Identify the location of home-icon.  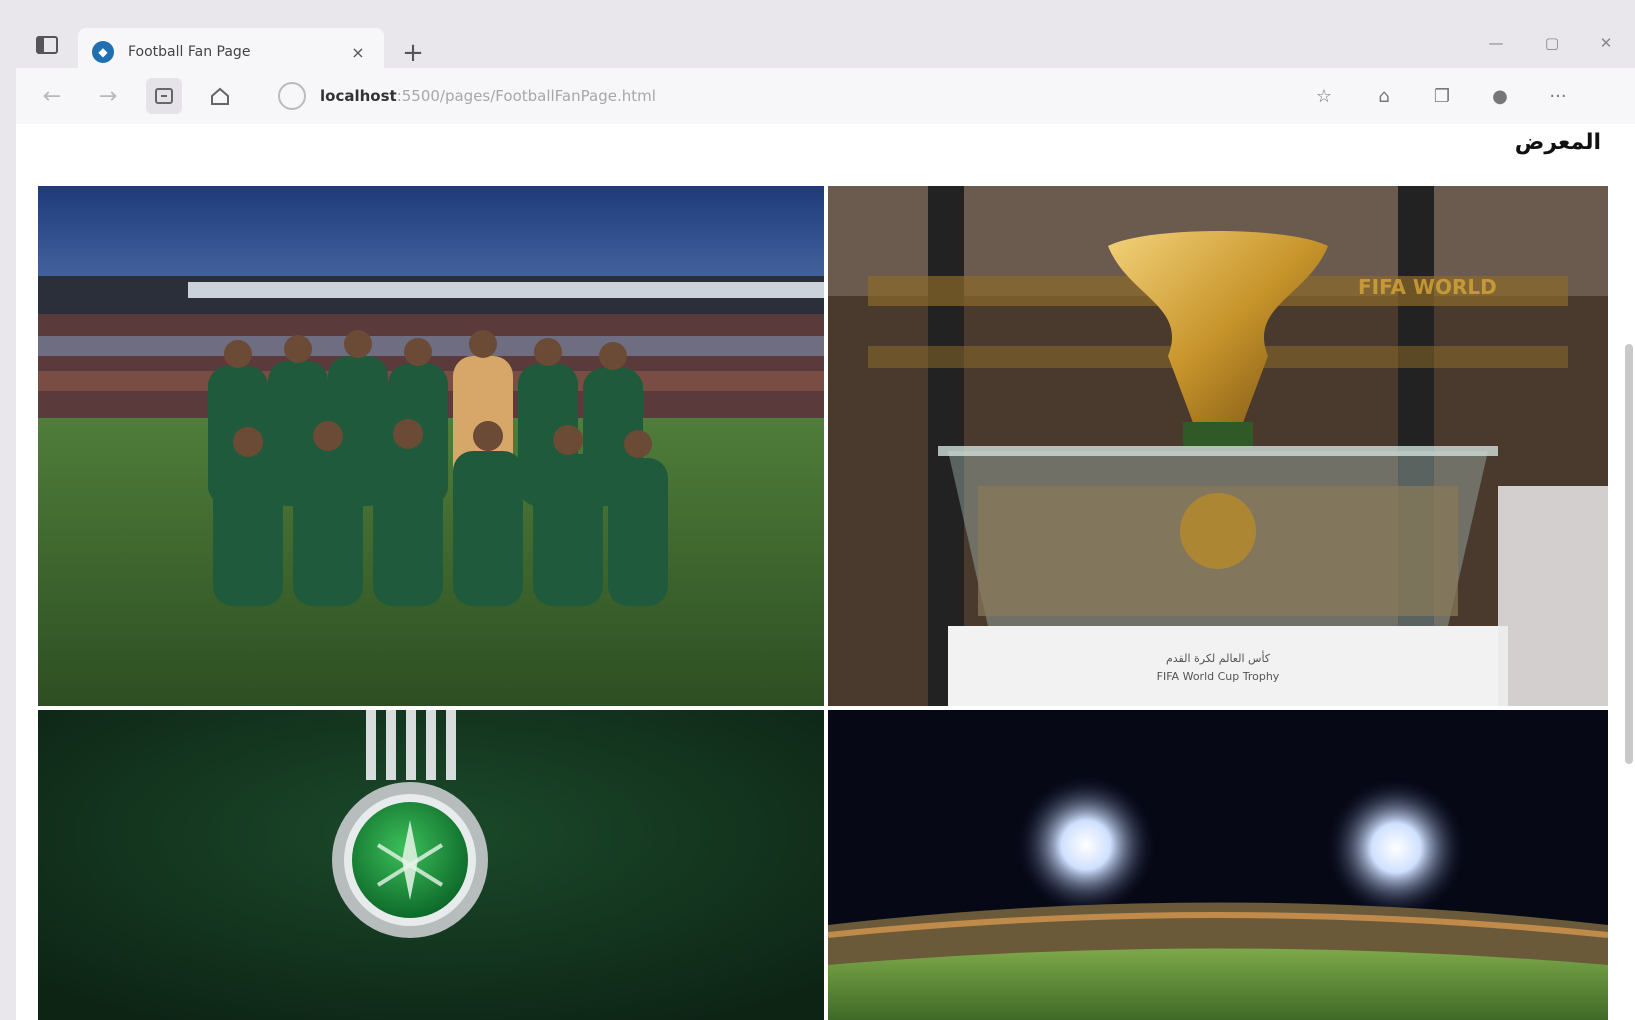
(220, 96).